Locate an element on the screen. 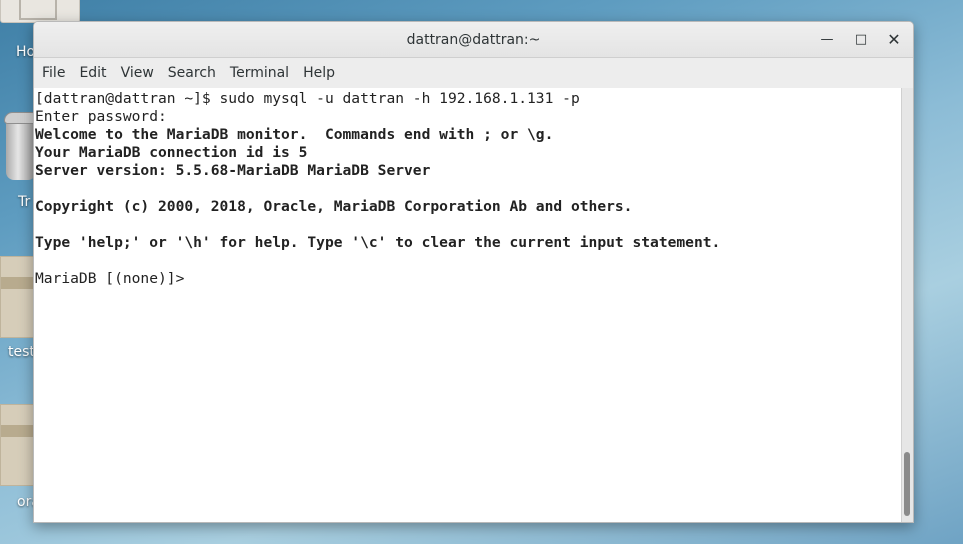 The width and height of the screenshot is (963, 544). terminal-line-password: Enter password: is located at coordinates (101, 116).